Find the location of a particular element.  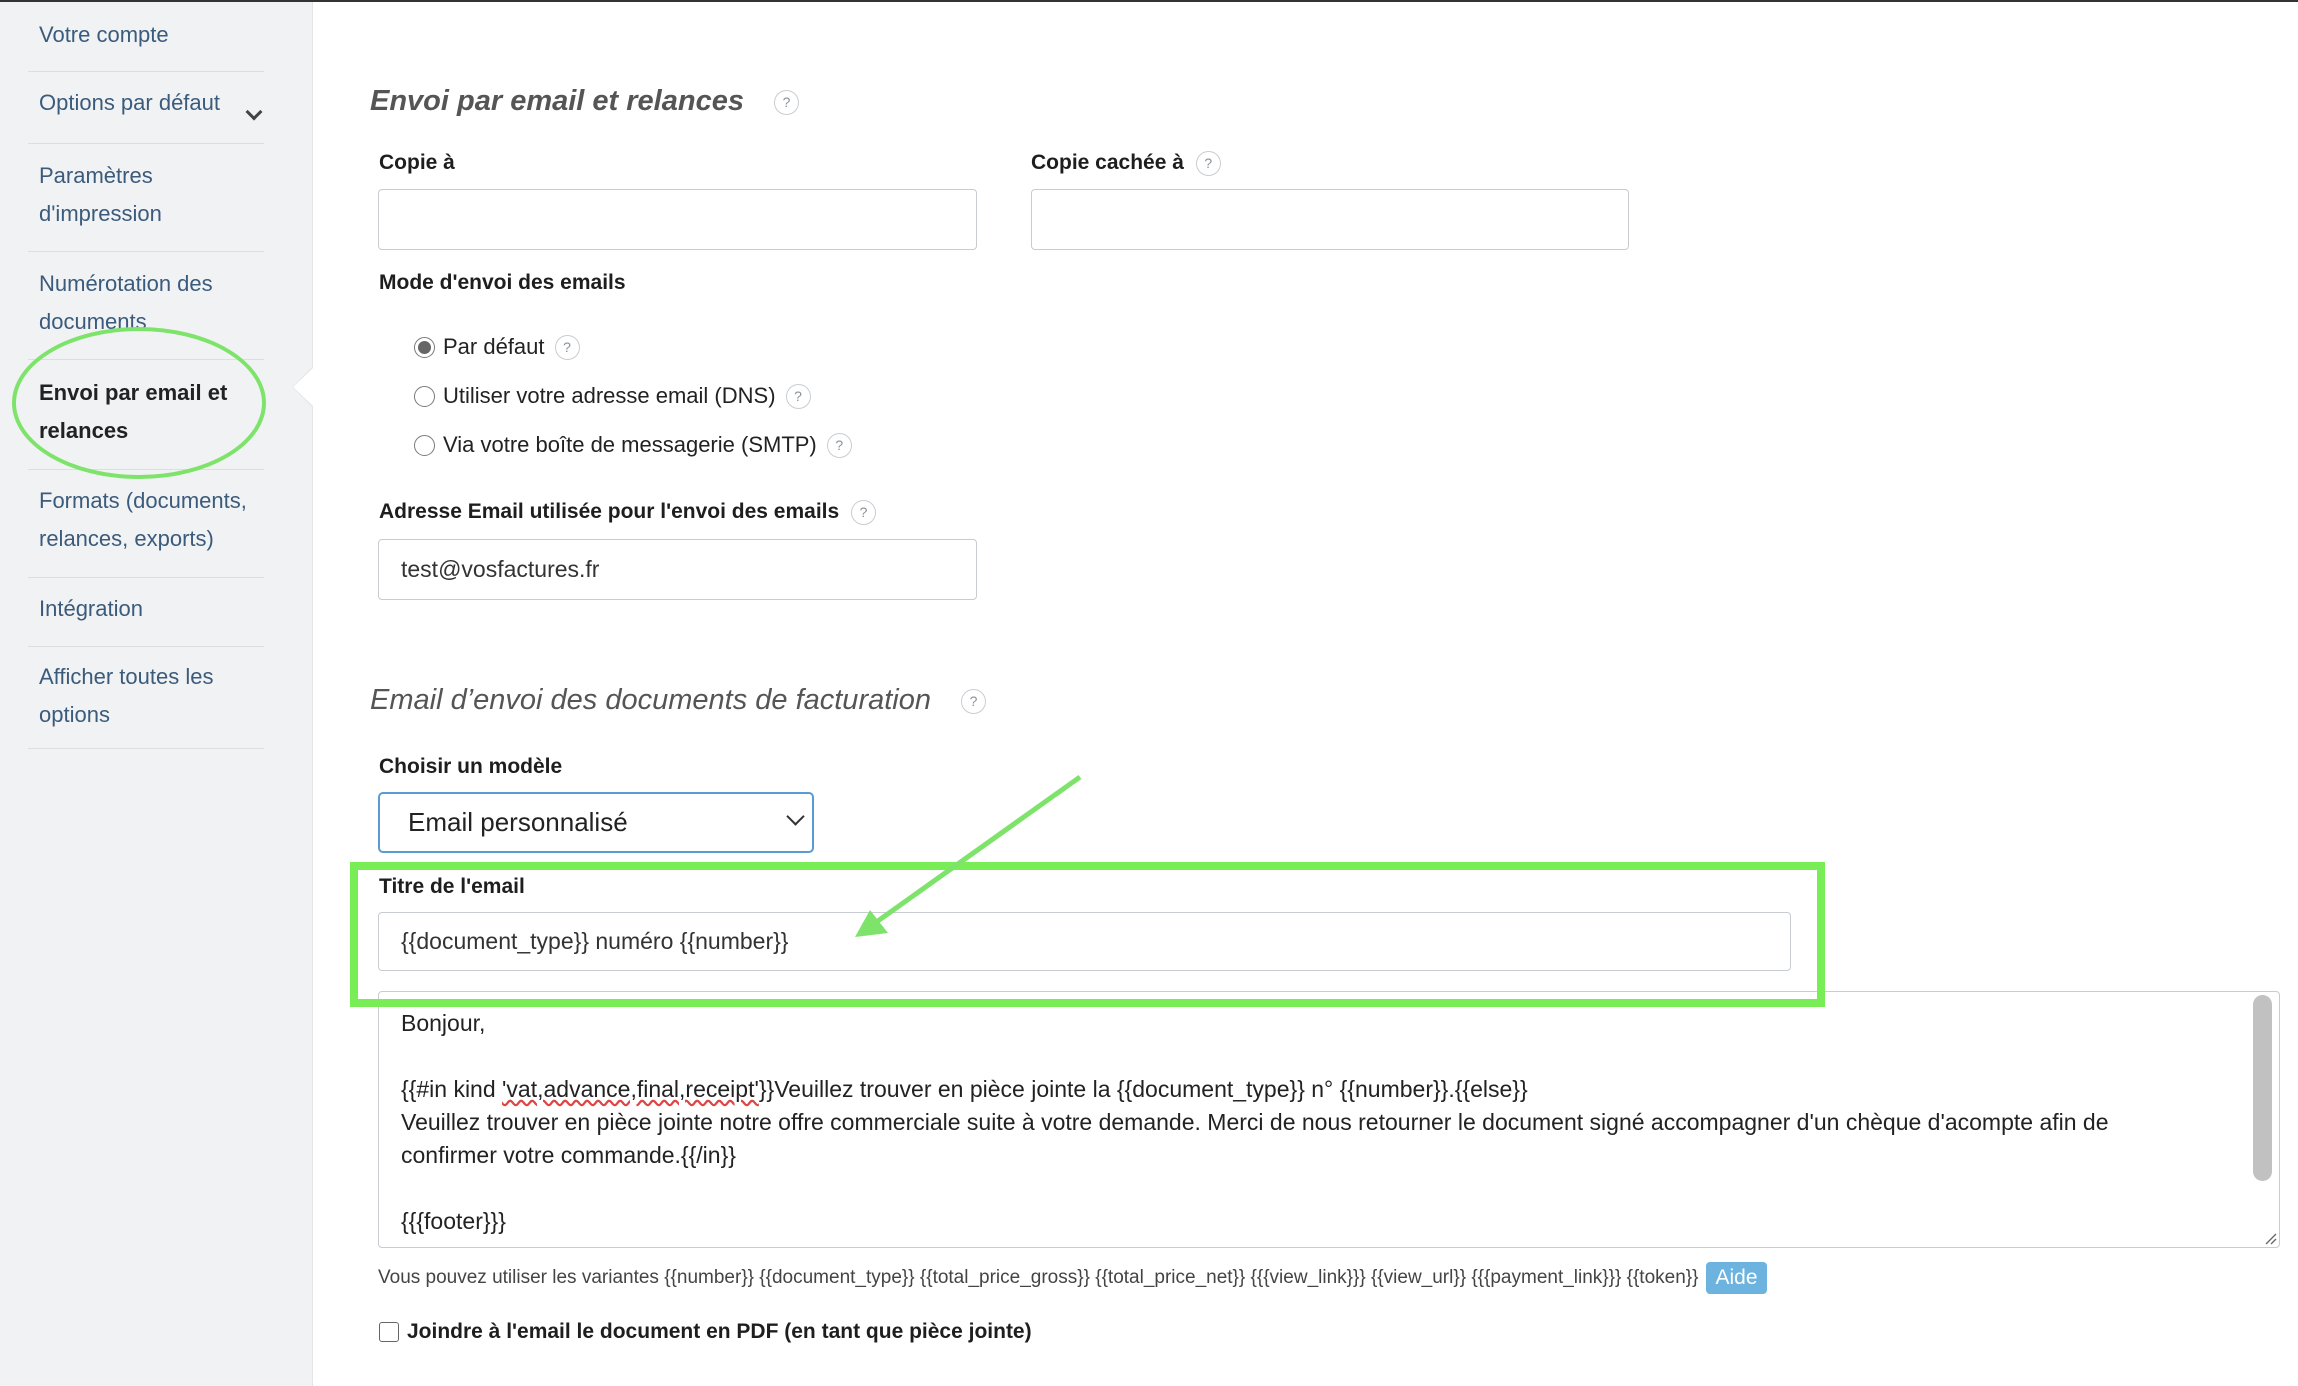

arrow-annotation-icon is located at coordinates (968, 855).